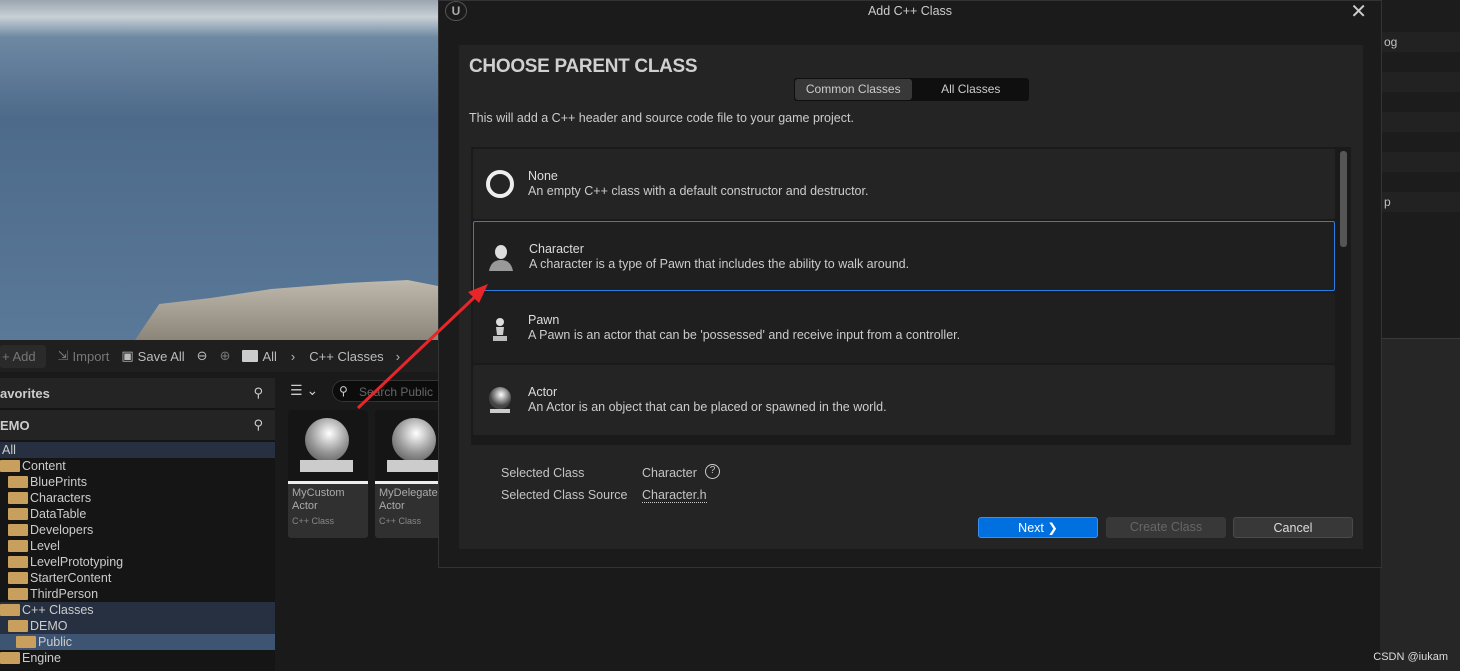 The image size is (1460, 671). I want to click on breadcrumb-cpp-classes: C++ Classes, so click(346, 356).